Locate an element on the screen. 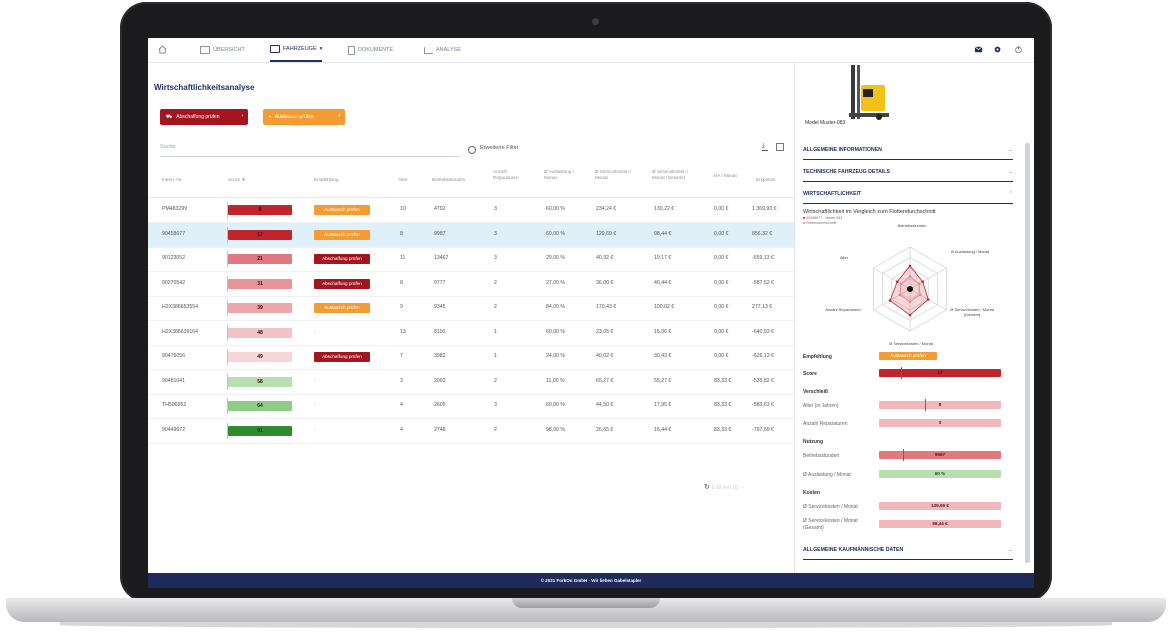 This screenshot has width=1172, height=636. search-icon is located at coordinates (472, 150).